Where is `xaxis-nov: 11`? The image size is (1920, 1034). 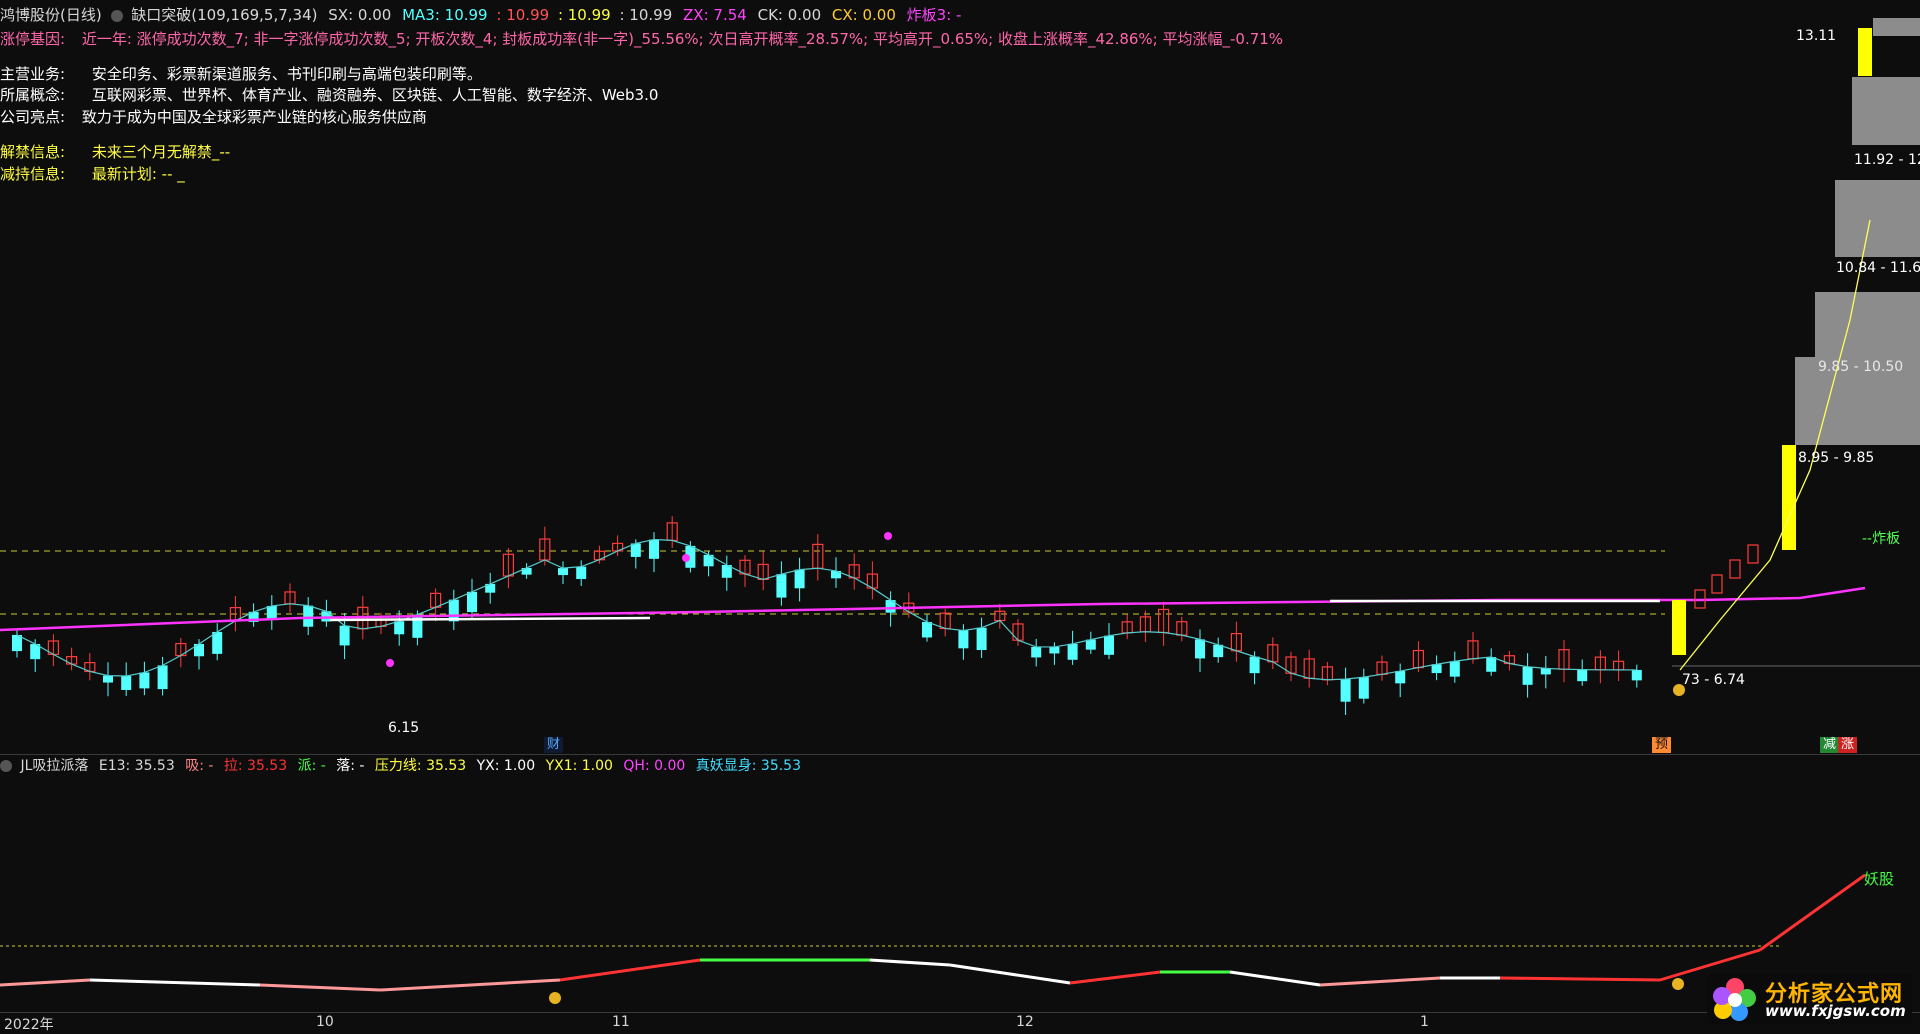 xaxis-nov: 11 is located at coordinates (621, 1022).